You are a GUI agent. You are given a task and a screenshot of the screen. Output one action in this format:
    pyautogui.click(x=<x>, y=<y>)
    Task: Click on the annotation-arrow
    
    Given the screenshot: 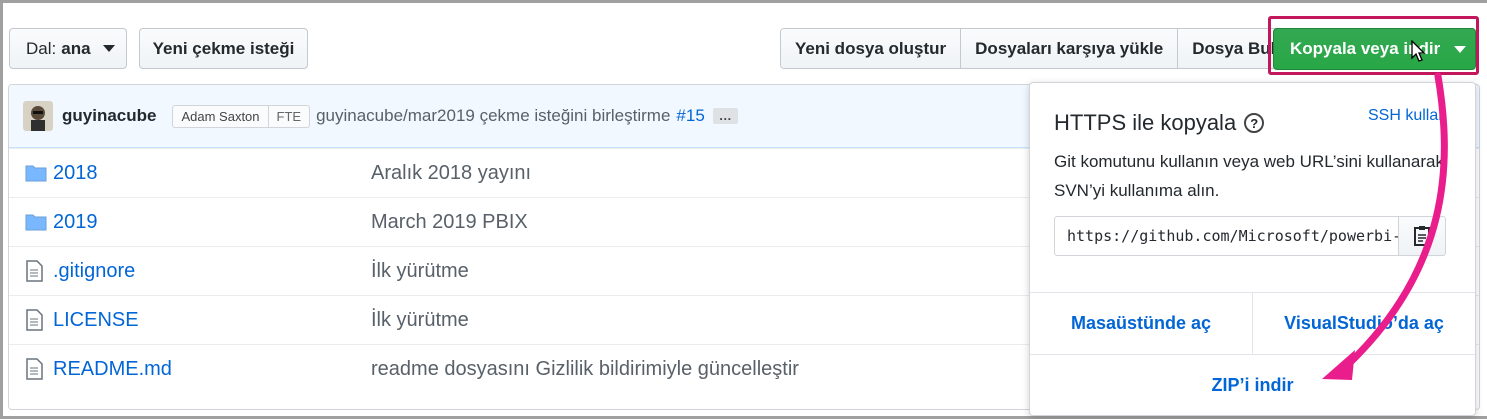 What is the action you would take?
    pyautogui.click(x=1385, y=226)
    